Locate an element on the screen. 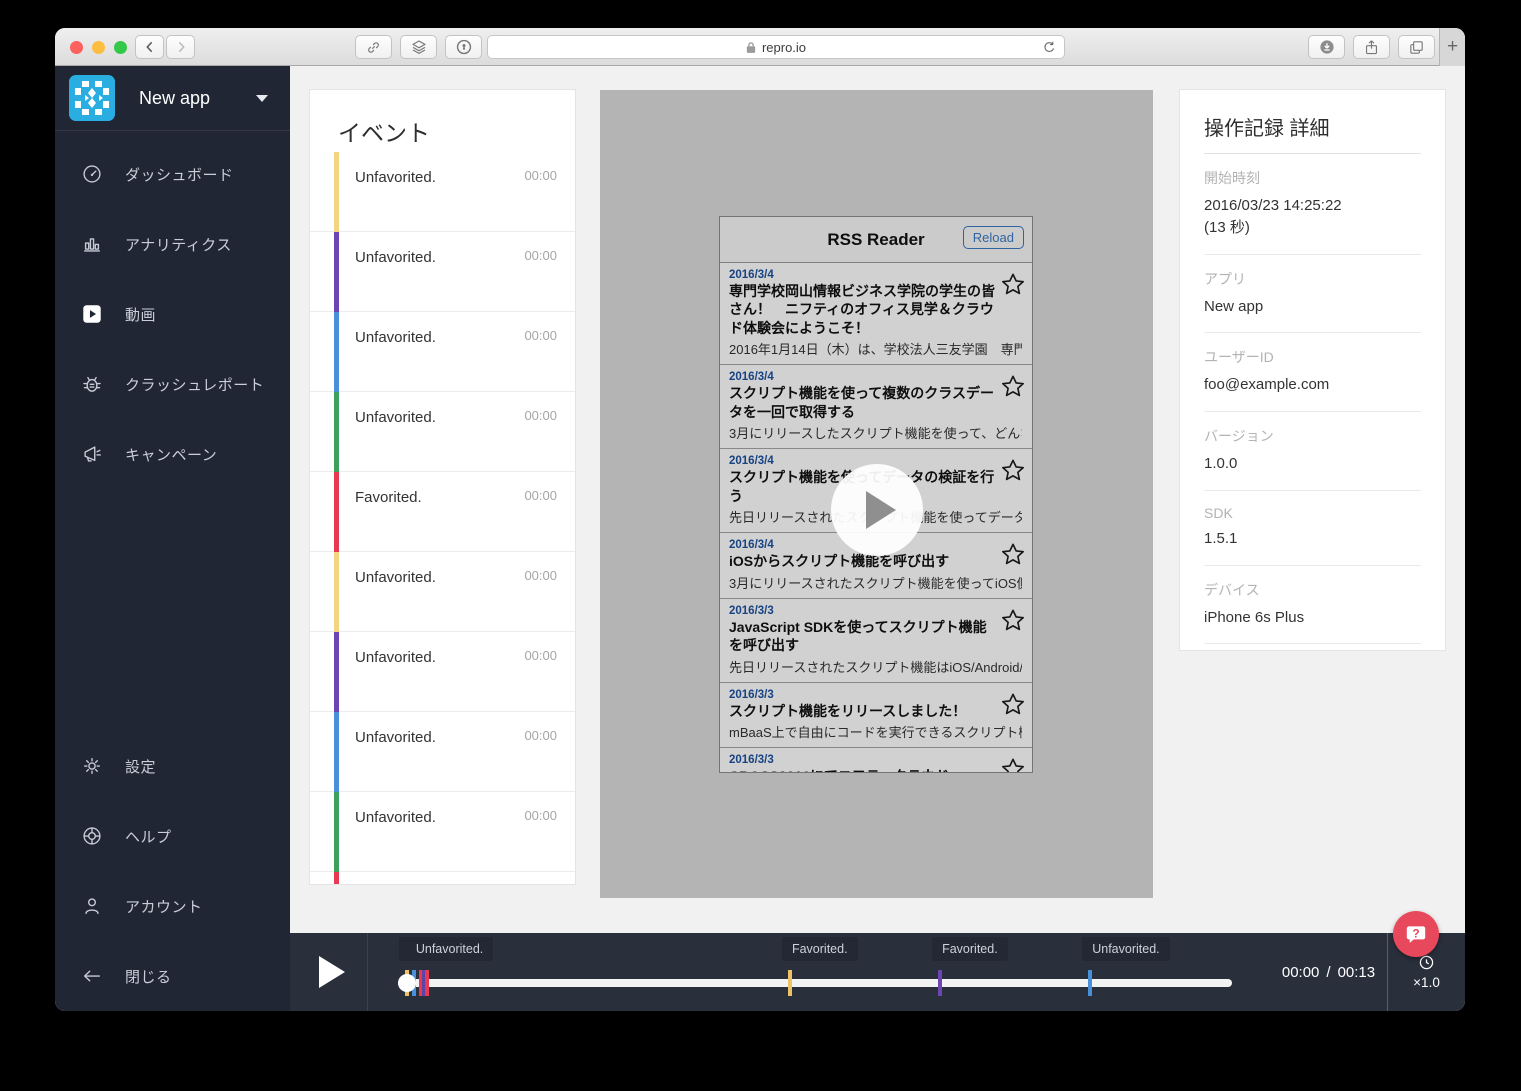 The image size is (1521, 1091). link-button is located at coordinates (373, 47).